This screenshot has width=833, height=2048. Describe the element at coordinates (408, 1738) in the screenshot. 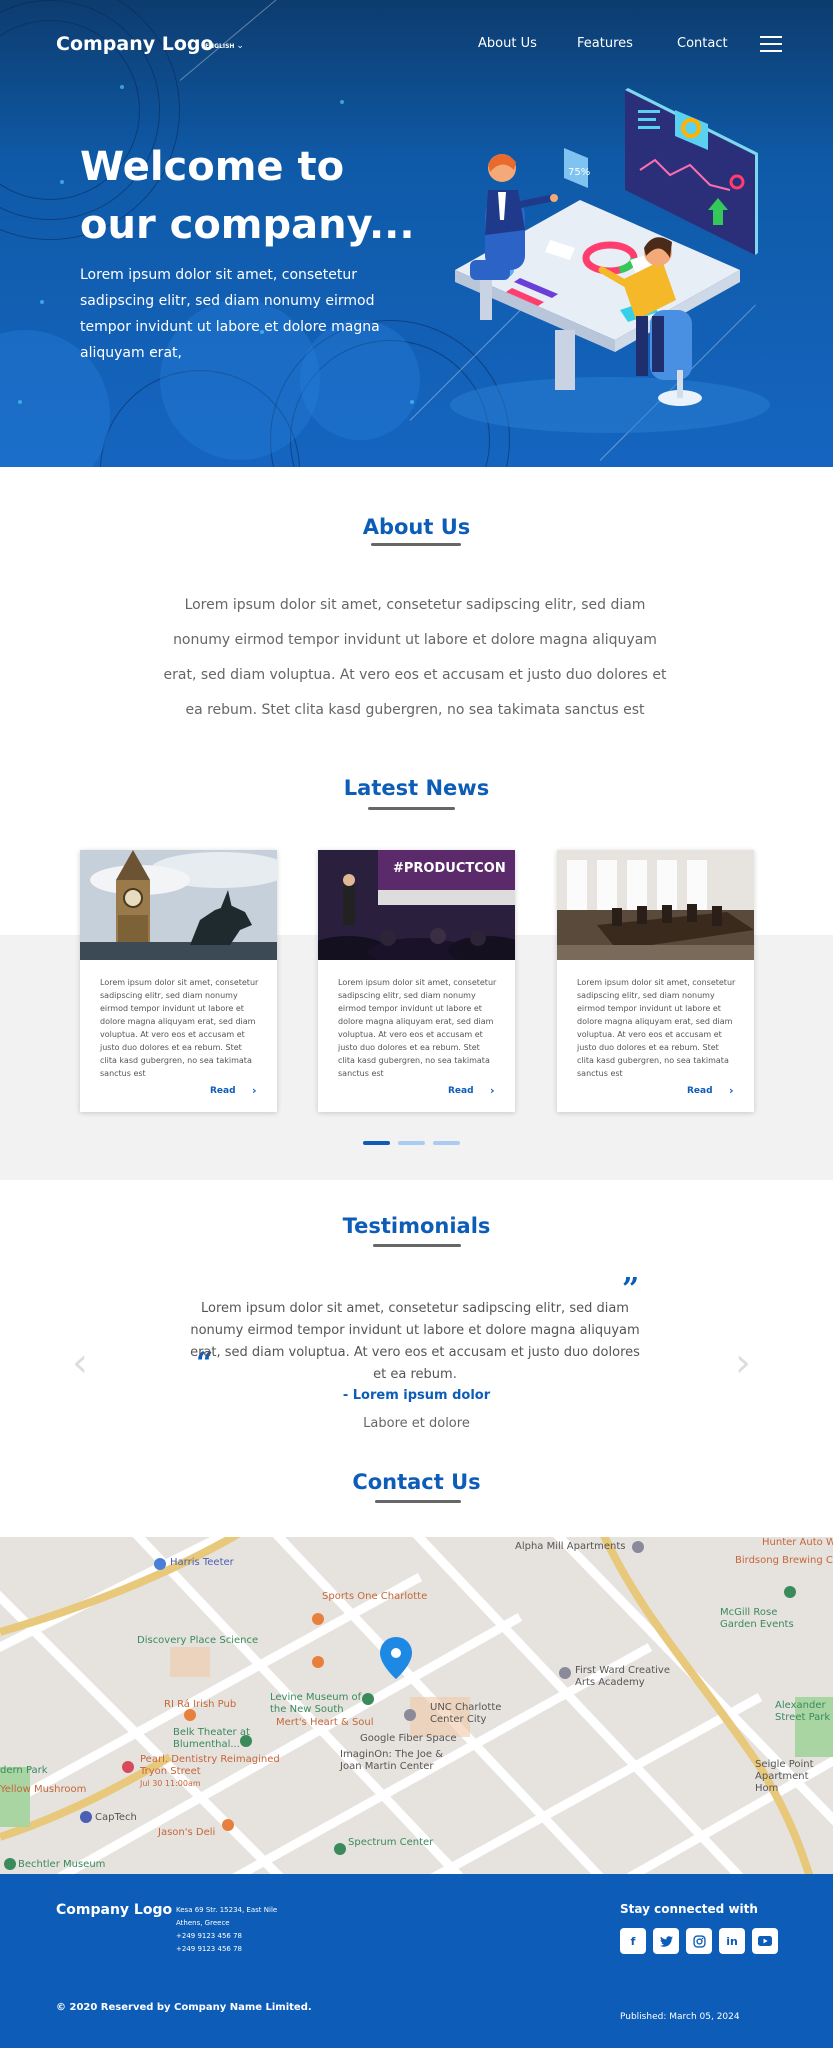

I see `map-label: Google Fiber Space` at that location.